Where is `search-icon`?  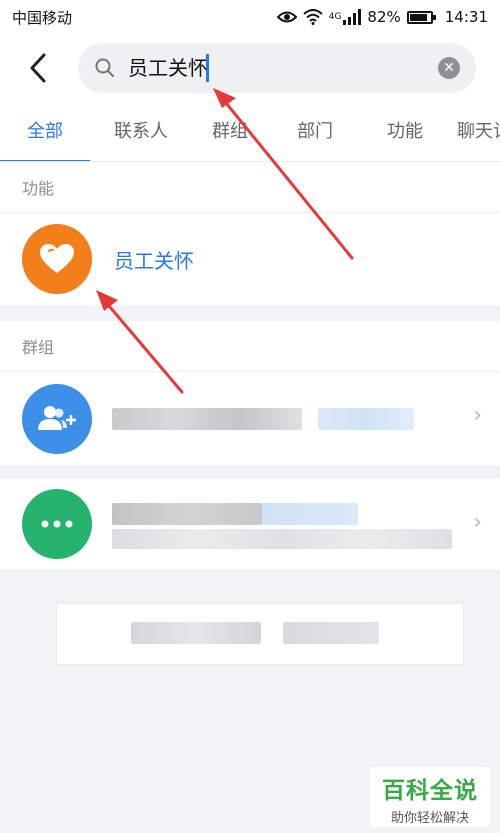 search-icon is located at coordinates (104, 67).